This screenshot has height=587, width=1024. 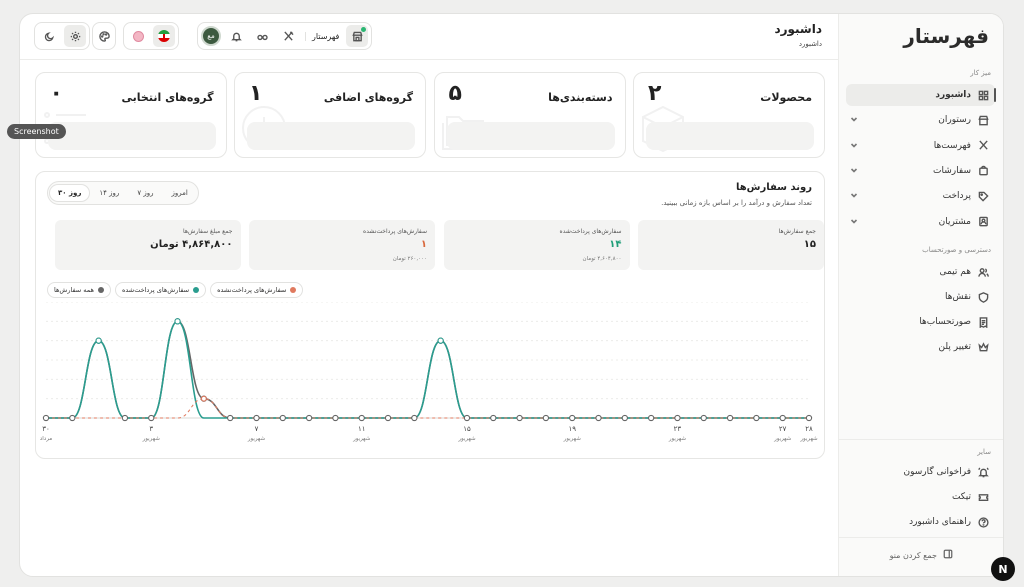 What do you see at coordinates (956, 250) in the screenshot?
I see `sidebar-section-access: دسترسی و صورتحساب` at bounding box center [956, 250].